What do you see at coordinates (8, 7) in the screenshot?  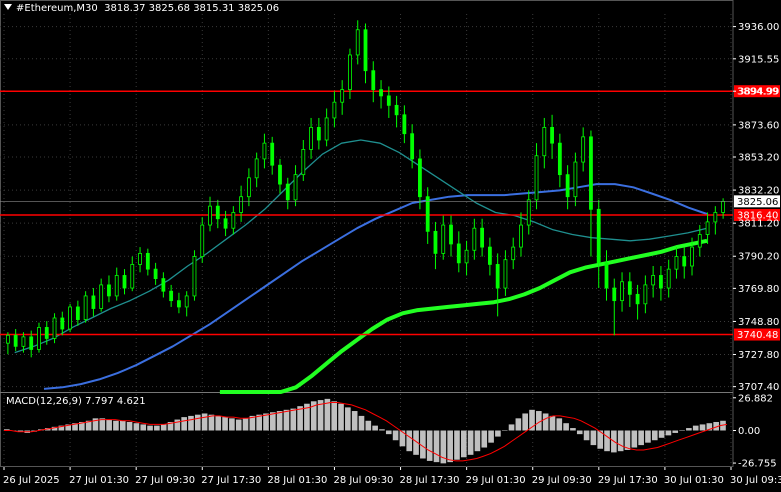 I see `dropdown-triangle-icon` at bounding box center [8, 7].